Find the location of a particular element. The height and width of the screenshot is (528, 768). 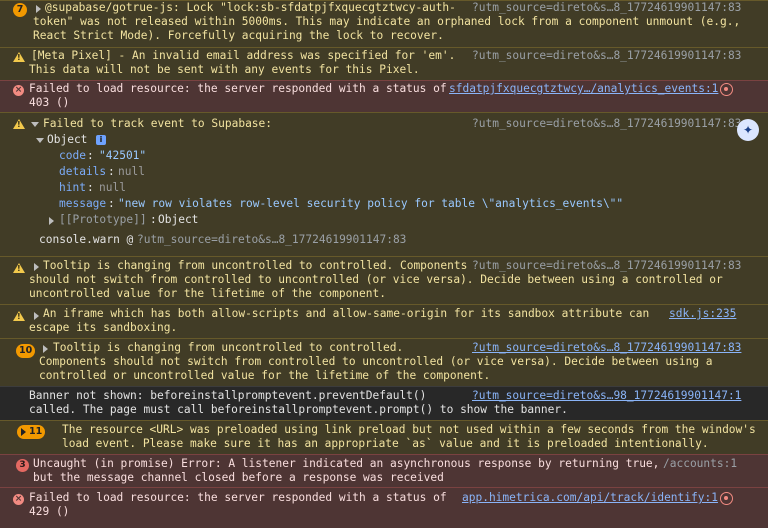

message-text-line: escape its sandboxing. is located at coordinates (103, 327).